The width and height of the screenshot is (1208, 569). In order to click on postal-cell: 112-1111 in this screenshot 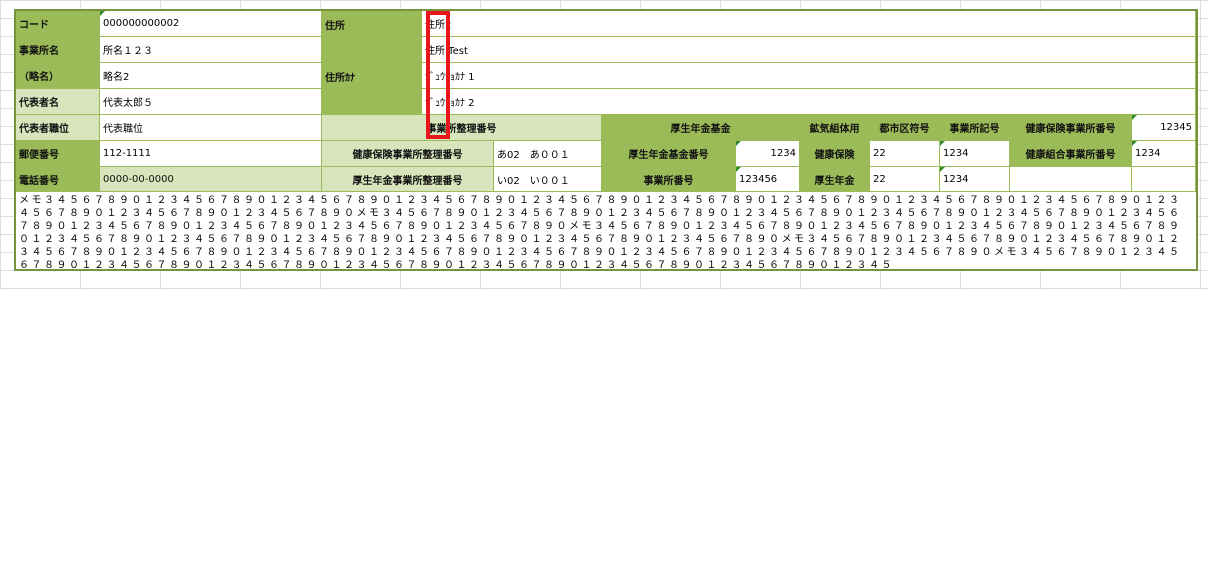, I will do `click(211, 154)`.